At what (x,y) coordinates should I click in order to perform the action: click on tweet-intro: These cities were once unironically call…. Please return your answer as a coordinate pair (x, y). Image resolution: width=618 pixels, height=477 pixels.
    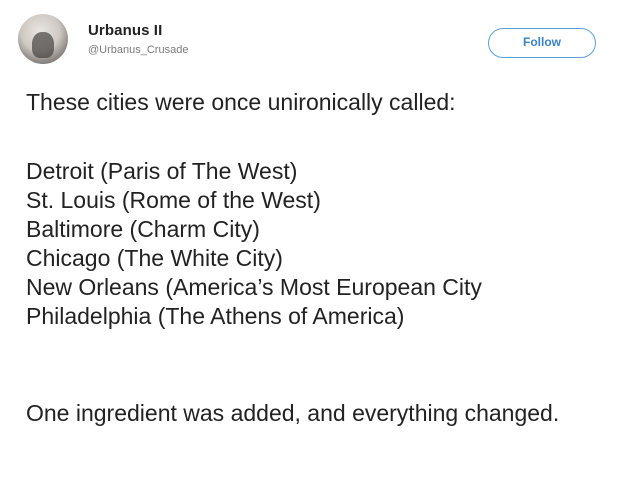
    Looking at the image, I should click on (241, 102).